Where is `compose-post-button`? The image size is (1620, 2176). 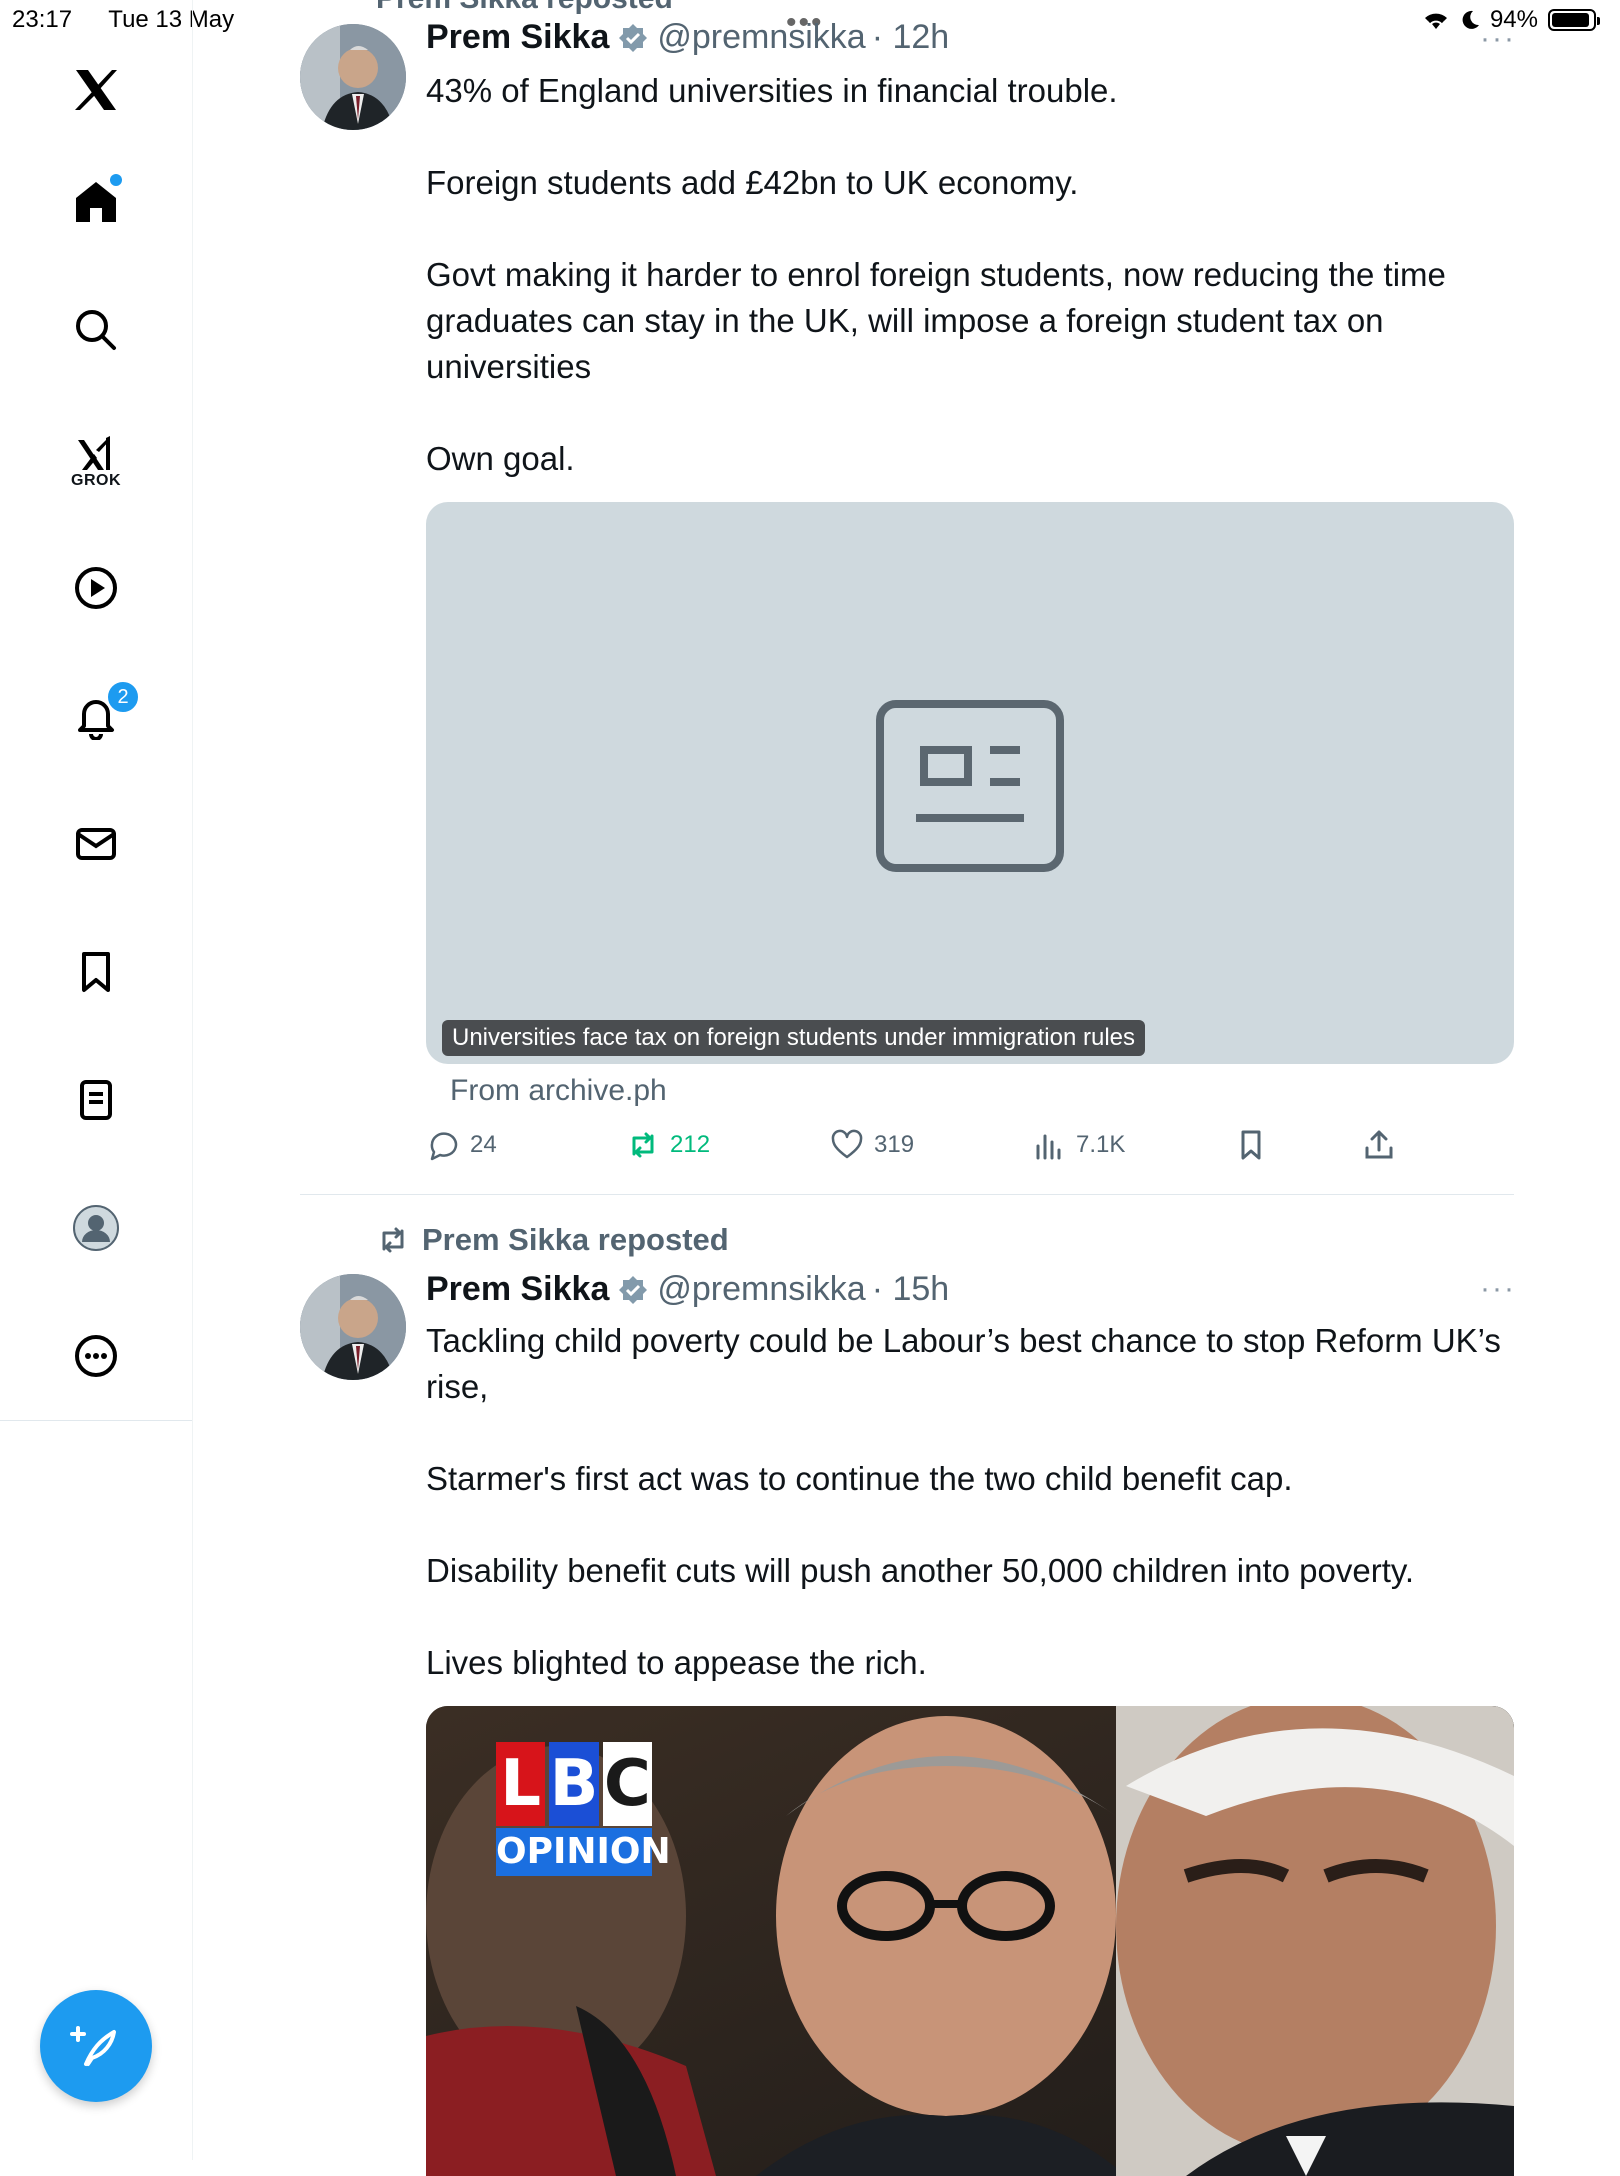 compose-post-button is located at coordinates (96, 2046).